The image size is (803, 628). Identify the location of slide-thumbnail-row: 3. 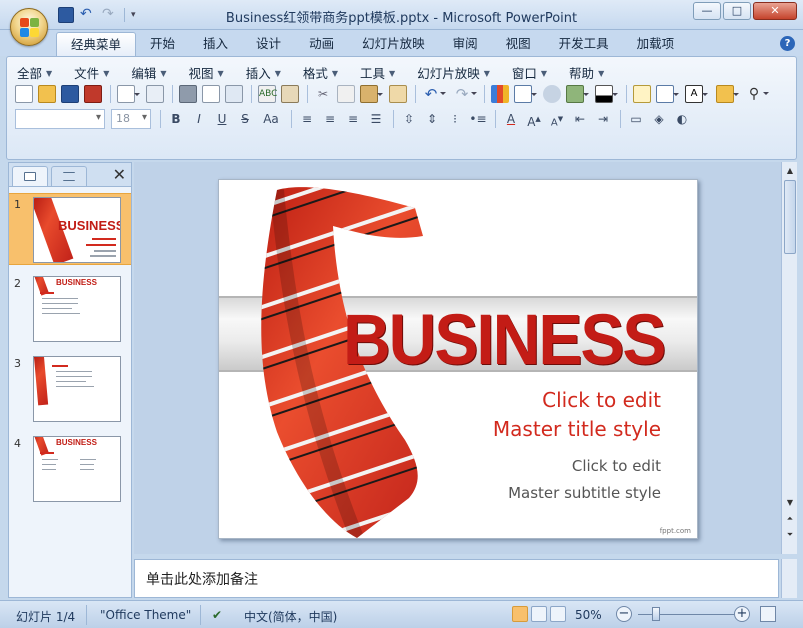
(70, 389).